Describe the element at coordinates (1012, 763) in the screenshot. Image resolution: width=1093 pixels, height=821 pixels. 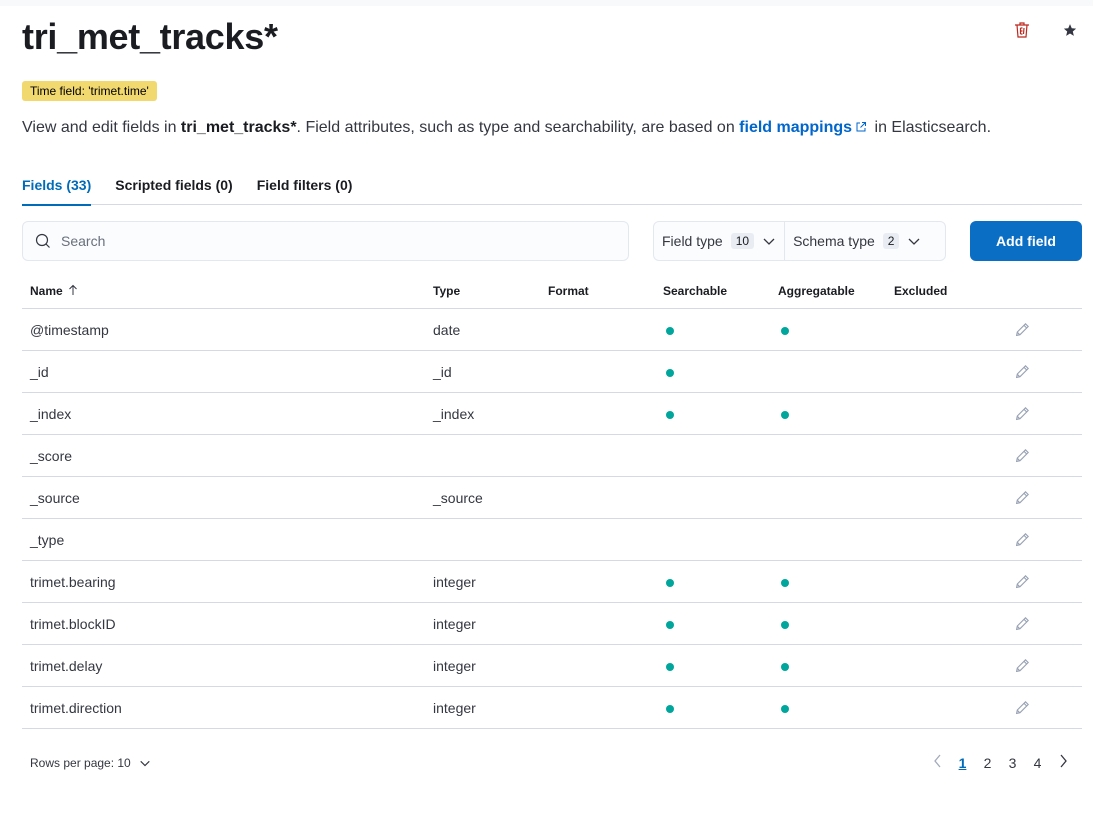
I see `page-3-button: 3` at that location.